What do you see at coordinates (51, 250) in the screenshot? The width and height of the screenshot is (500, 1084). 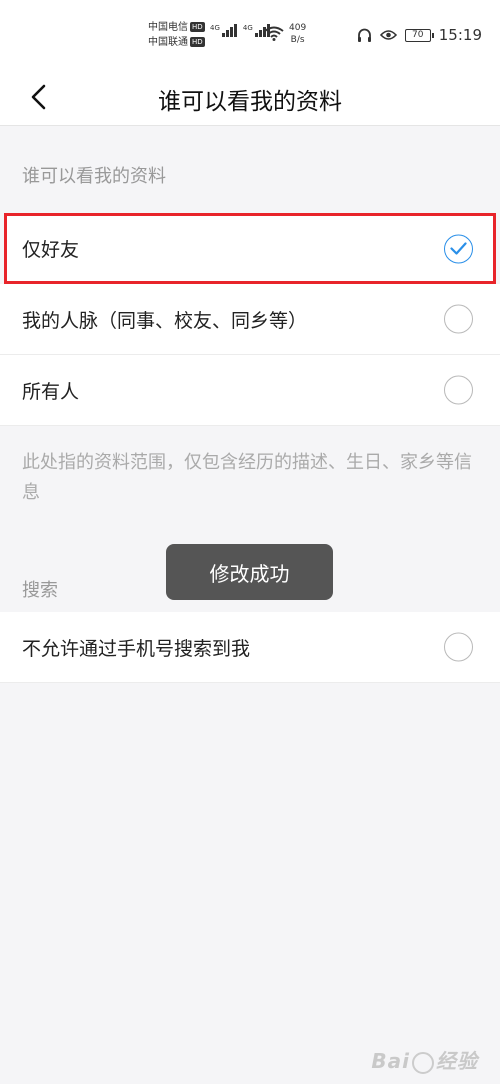 I see `option-label: 仅好友` at bounding box center [51, 250].